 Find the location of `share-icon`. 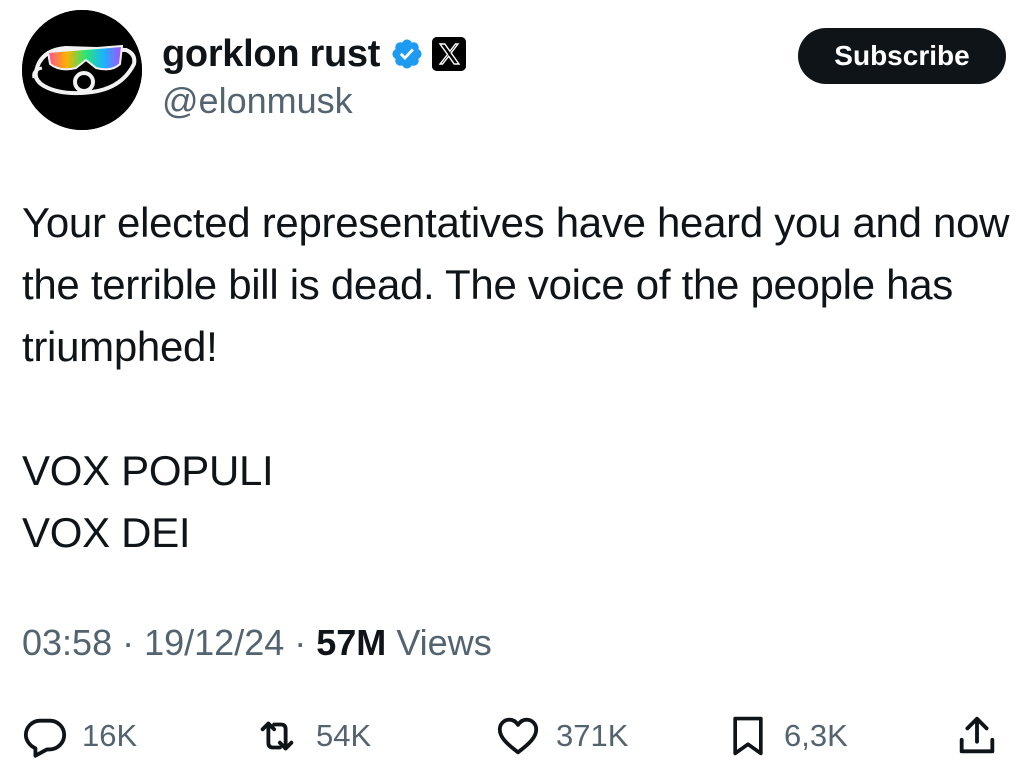

share-icon is located at coordinates (977, 735).